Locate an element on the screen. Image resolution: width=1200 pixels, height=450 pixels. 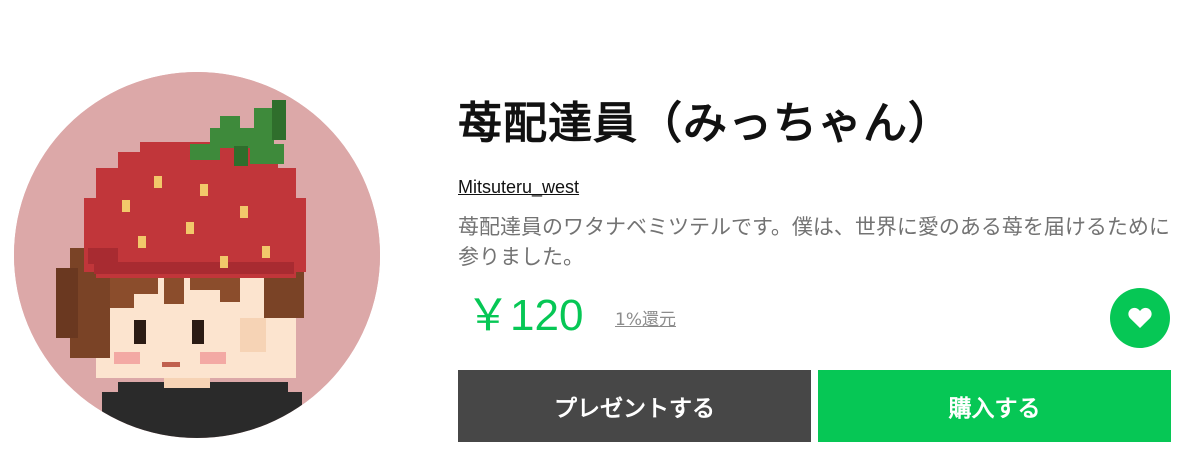
favorite-button is located at coordinates (1140, 318).